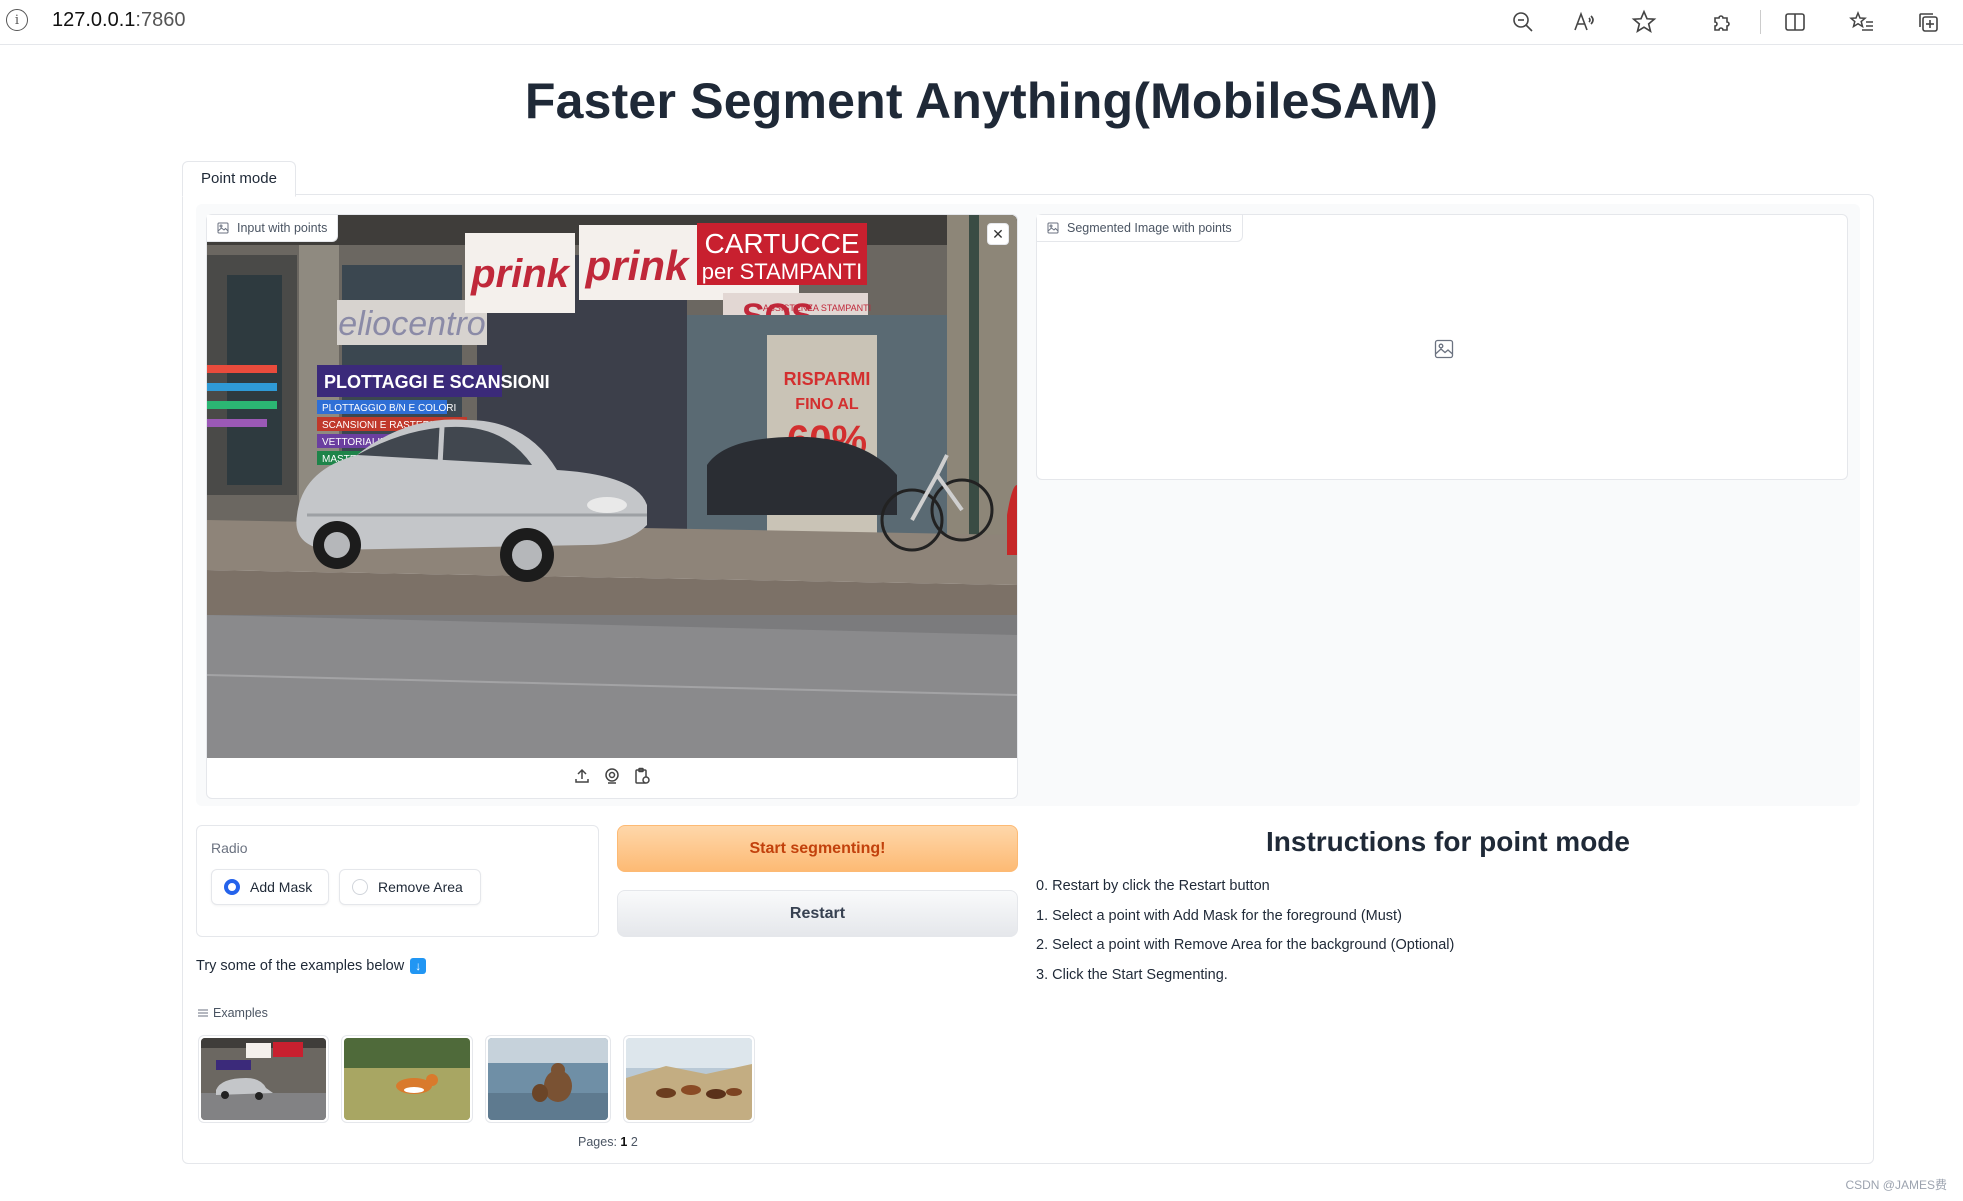 The height and width of the screenshot is (1201, 1963). What do you see at coordinates (360, 887) in the screenshot?
I see `radio-unselected-indicator` at bounding box center [360, 887].